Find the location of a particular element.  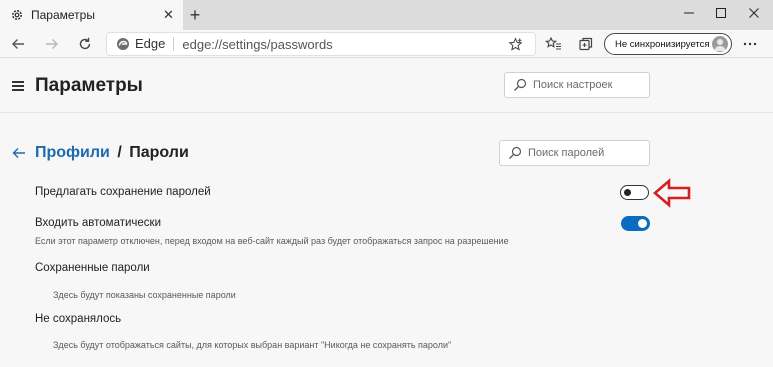

address-url: edge://settings/passwords is located at coordinates (257, 44).